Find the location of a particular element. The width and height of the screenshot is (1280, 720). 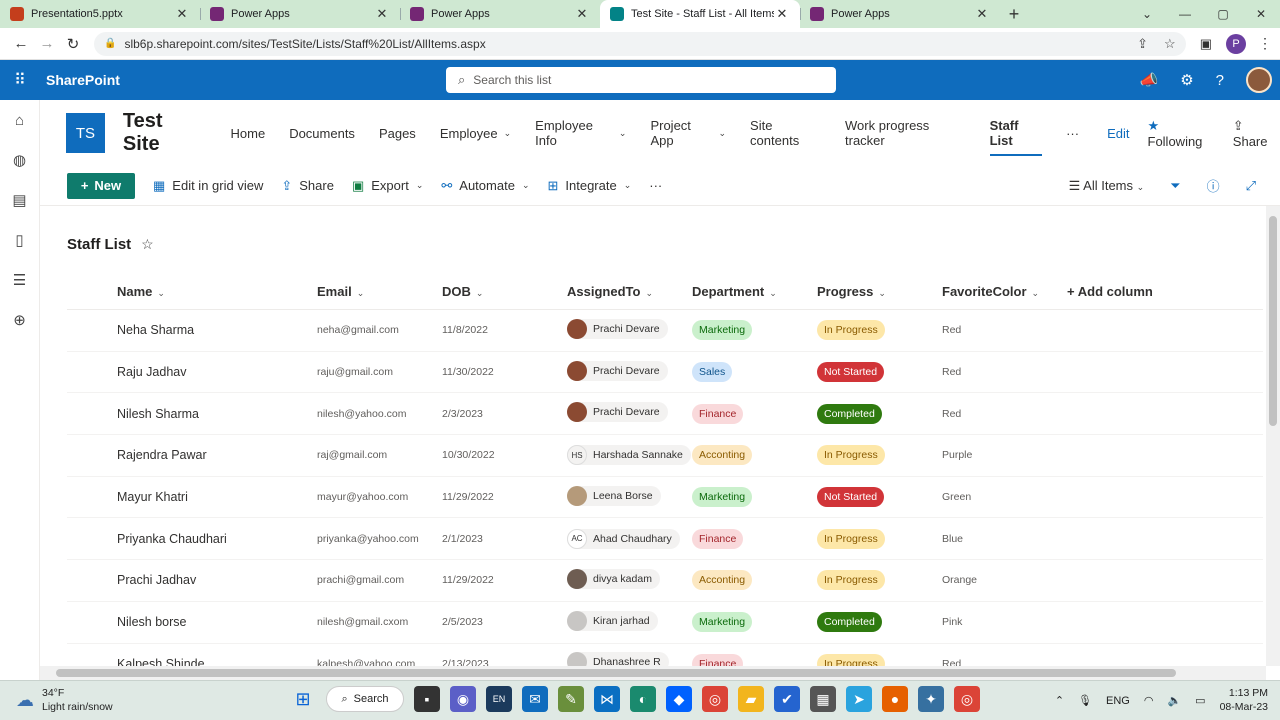

user-avatar is located at coordinates (1259, 80).